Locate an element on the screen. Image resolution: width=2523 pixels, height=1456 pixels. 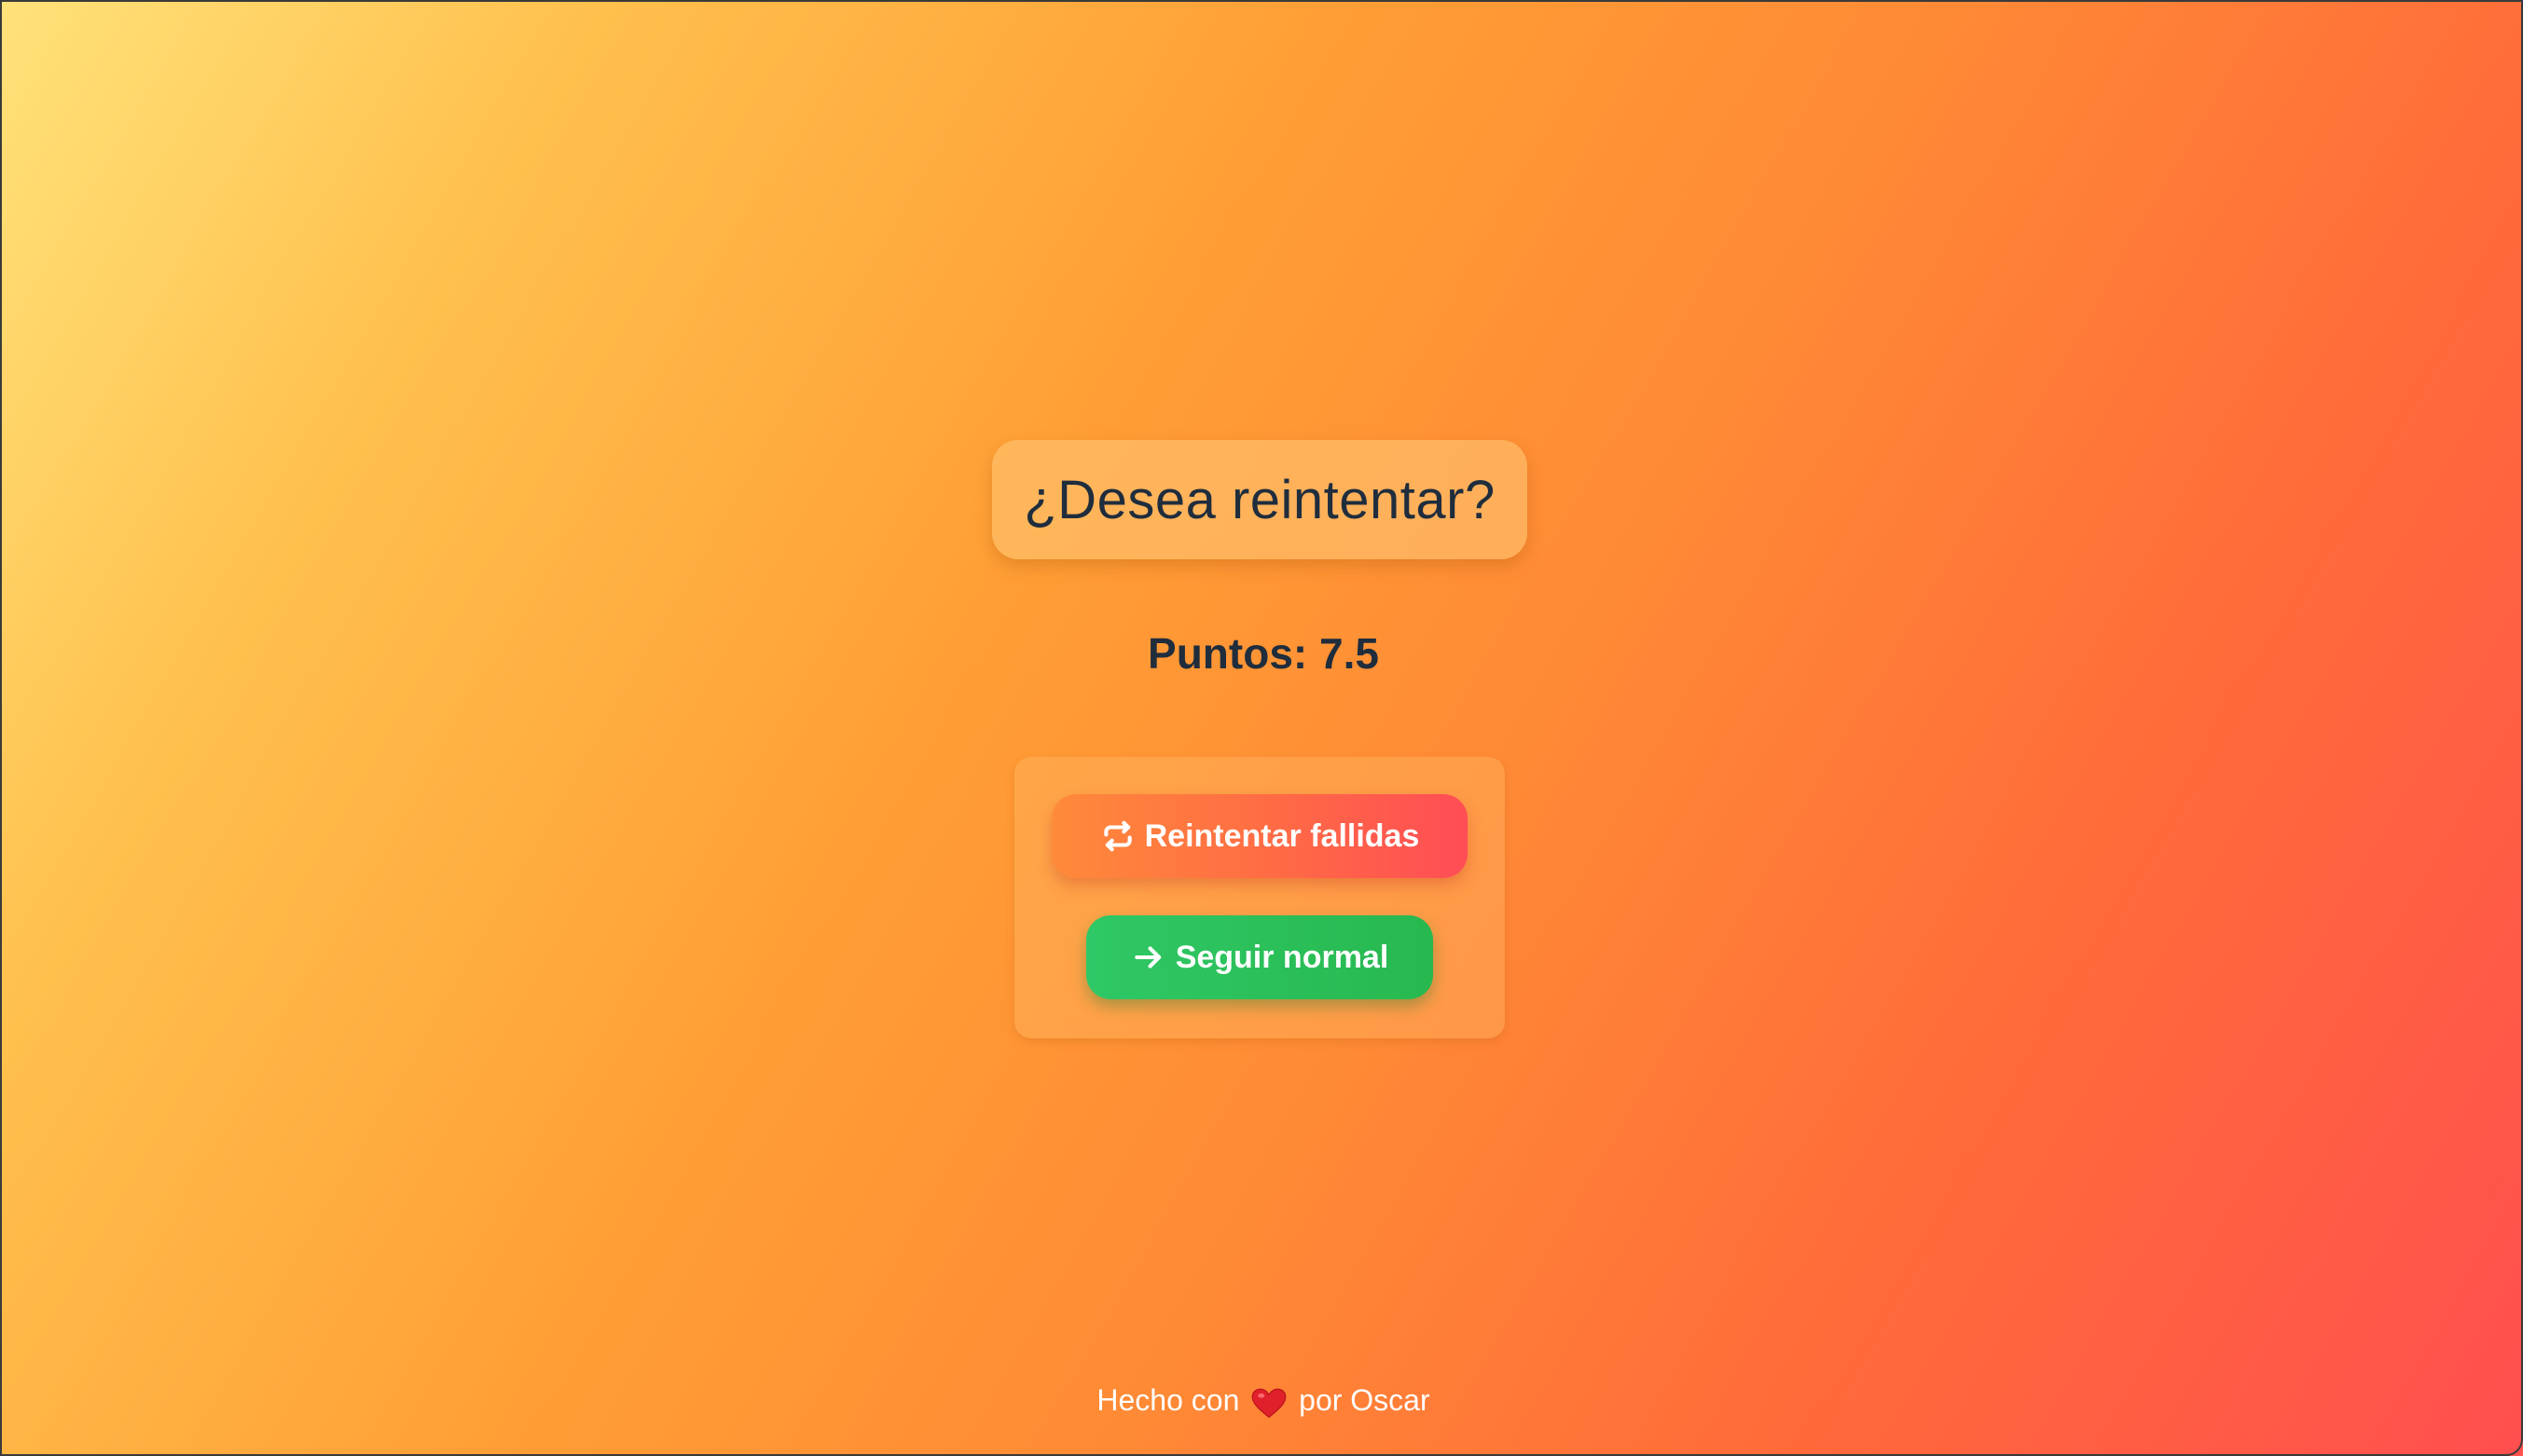
dialog-title-card: ¿Desea reintentar? is located at coordinates (1260, 500).